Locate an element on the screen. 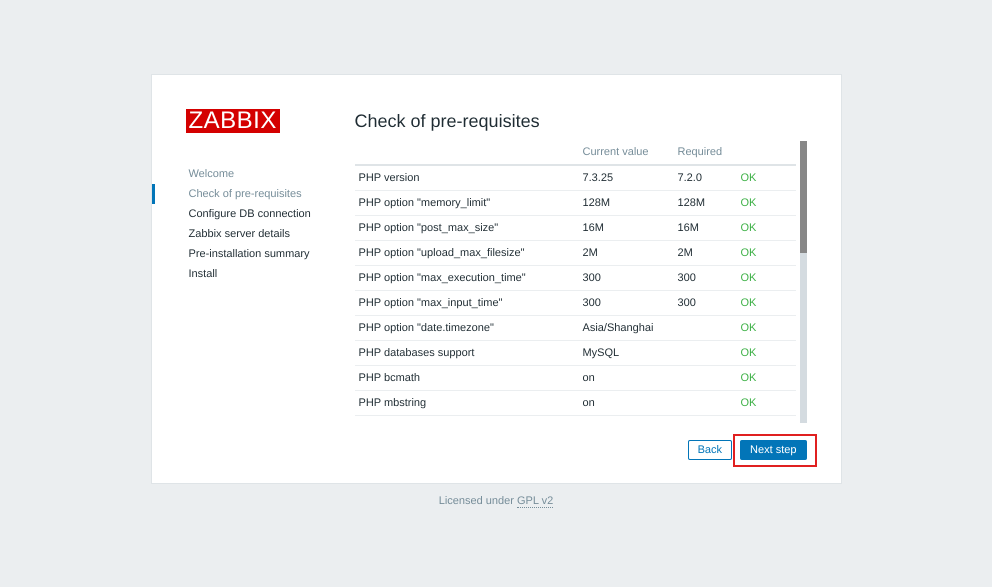  step-item: Welcome is located at coordinates (253, 174).